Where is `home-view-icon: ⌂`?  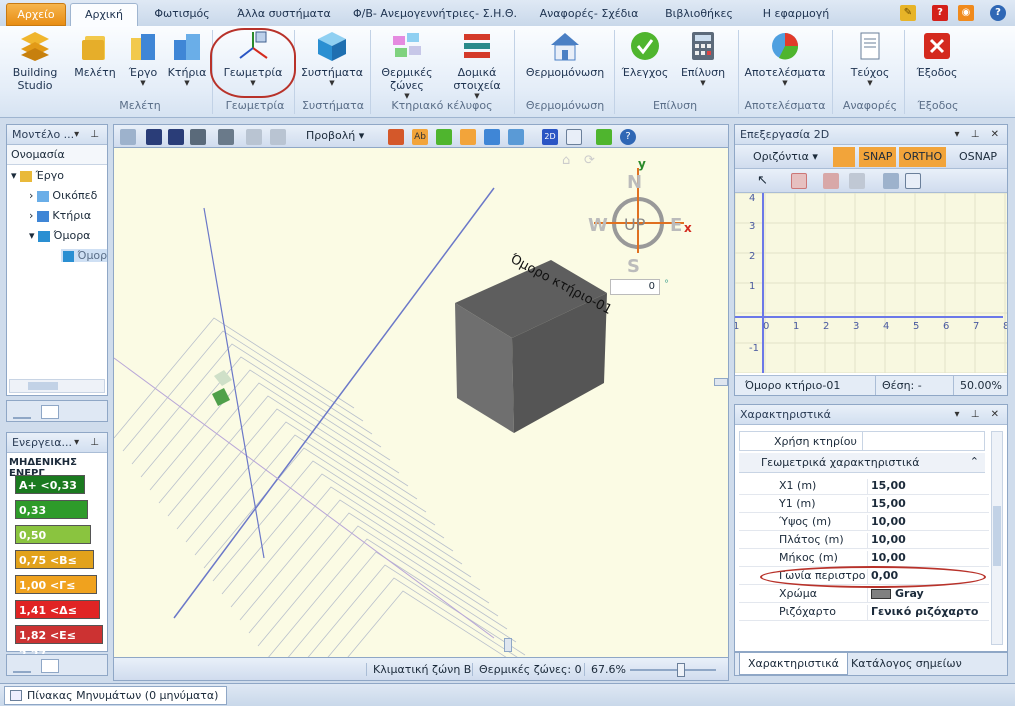
home-view-icon: ⌂ is located at coordinates (566, 160).